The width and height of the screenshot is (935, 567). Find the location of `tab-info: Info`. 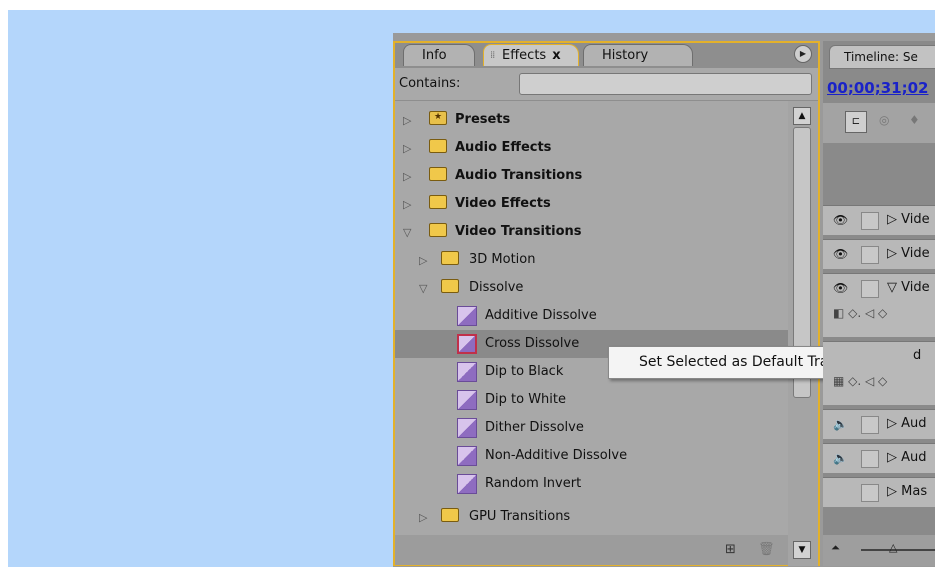

tab-info: Info is located at coordinates (439, 55).